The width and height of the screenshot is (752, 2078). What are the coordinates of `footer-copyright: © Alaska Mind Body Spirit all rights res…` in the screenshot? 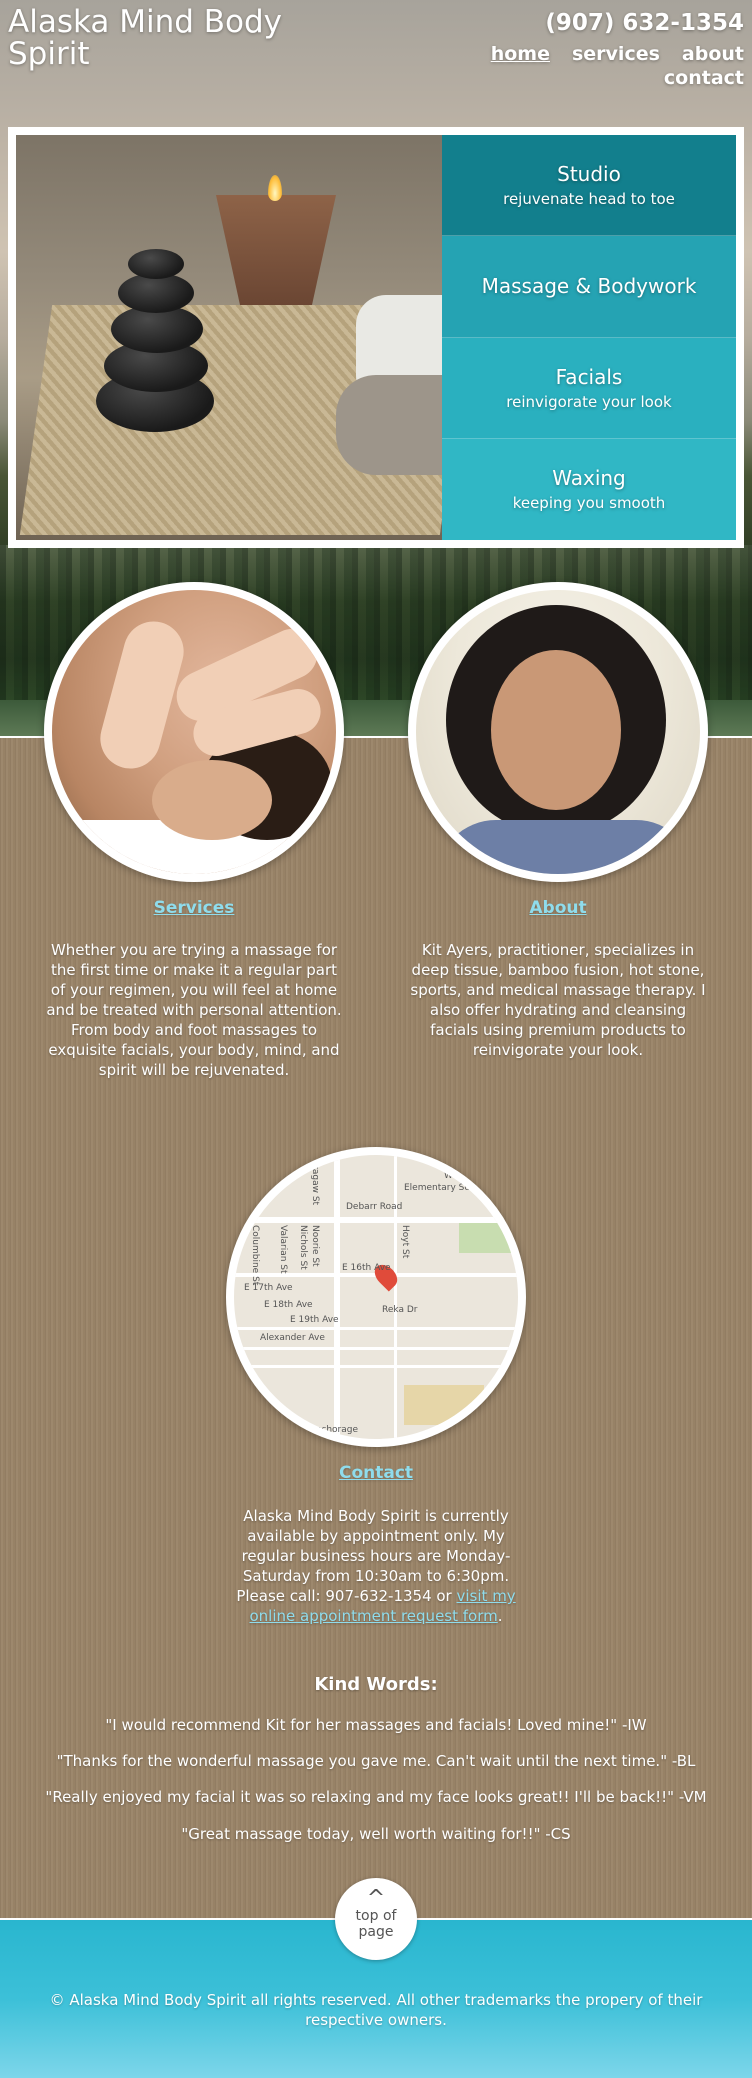 It's located at (376, 2010).